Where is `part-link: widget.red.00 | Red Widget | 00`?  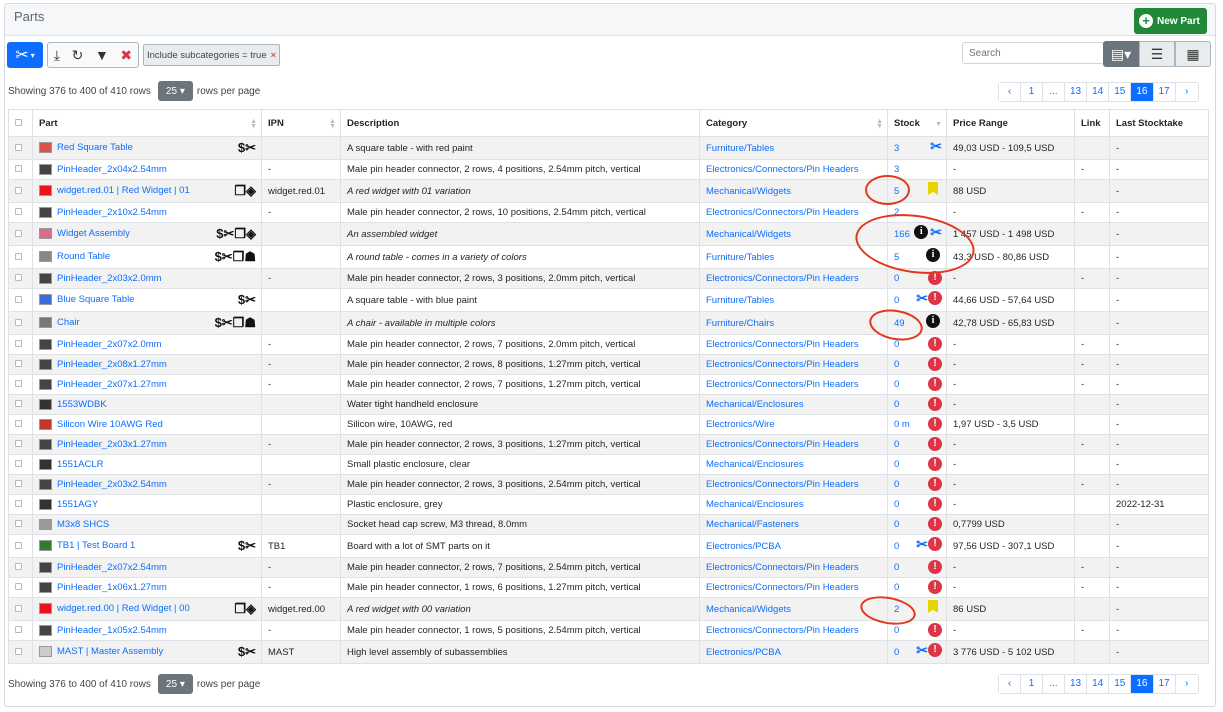 part-link: widget.red.00 | Red Widget | 00 is located at coordinates (123, 609).